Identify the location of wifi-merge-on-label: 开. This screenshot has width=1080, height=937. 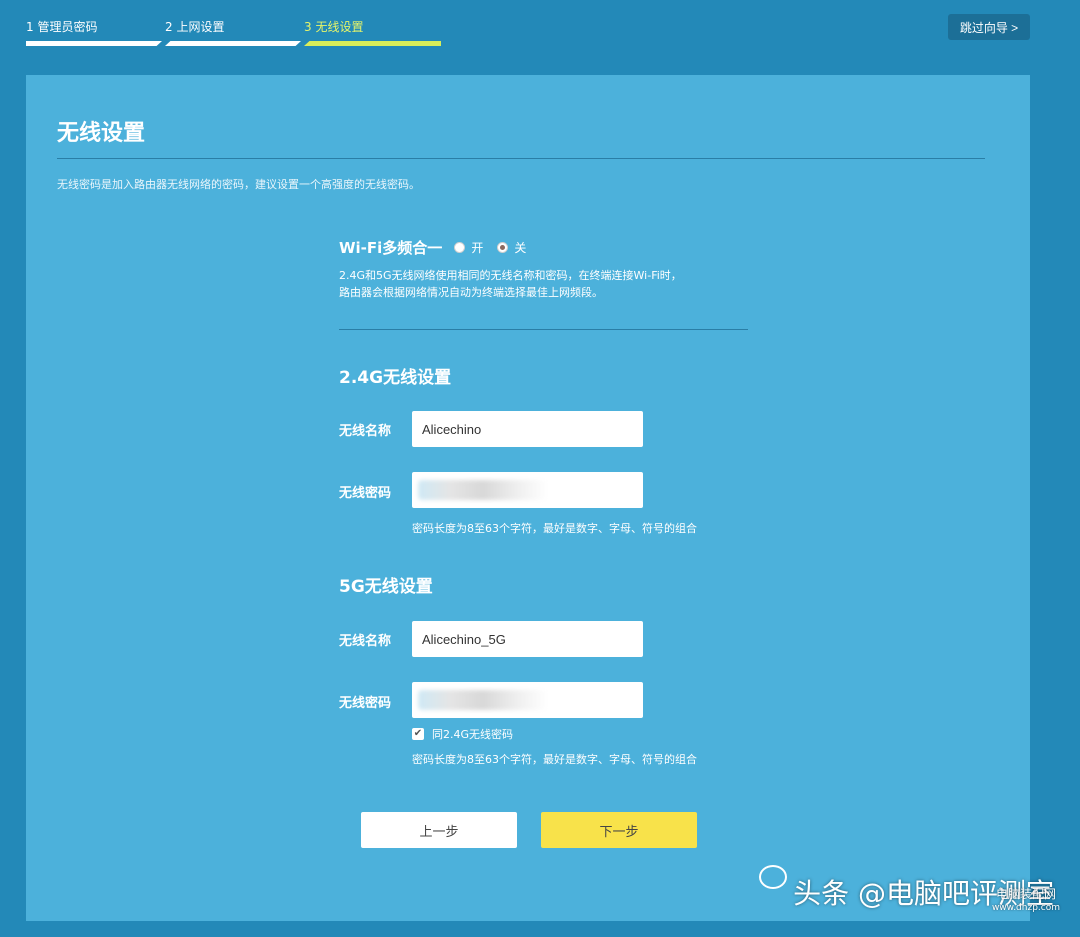
(477, 248).